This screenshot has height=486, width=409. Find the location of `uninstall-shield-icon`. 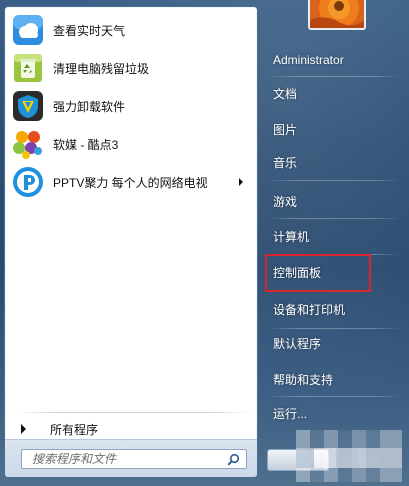

uninstall-shield-icon is located at coordinates (28, 106).